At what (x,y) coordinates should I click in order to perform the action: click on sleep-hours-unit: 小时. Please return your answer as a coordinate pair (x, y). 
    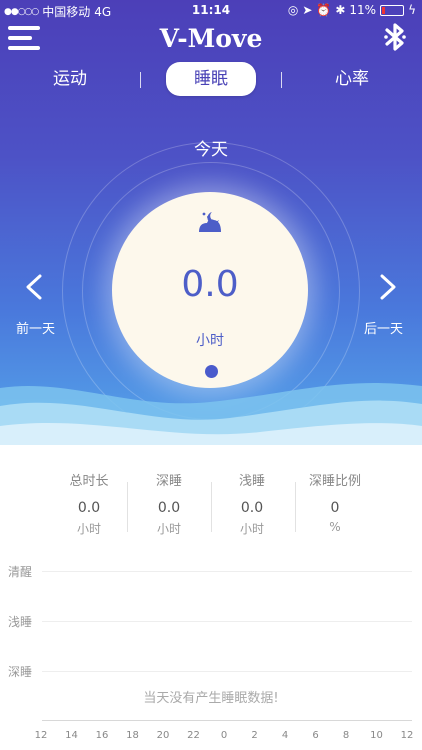
    Looking at the image, I should click on (210, 341).